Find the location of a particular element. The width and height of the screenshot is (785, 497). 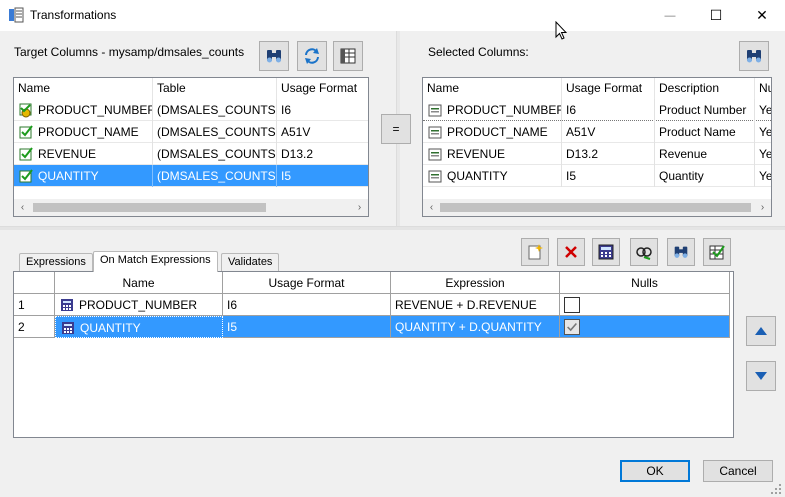

minimize-icon: — is located at coordinates (670, 15).